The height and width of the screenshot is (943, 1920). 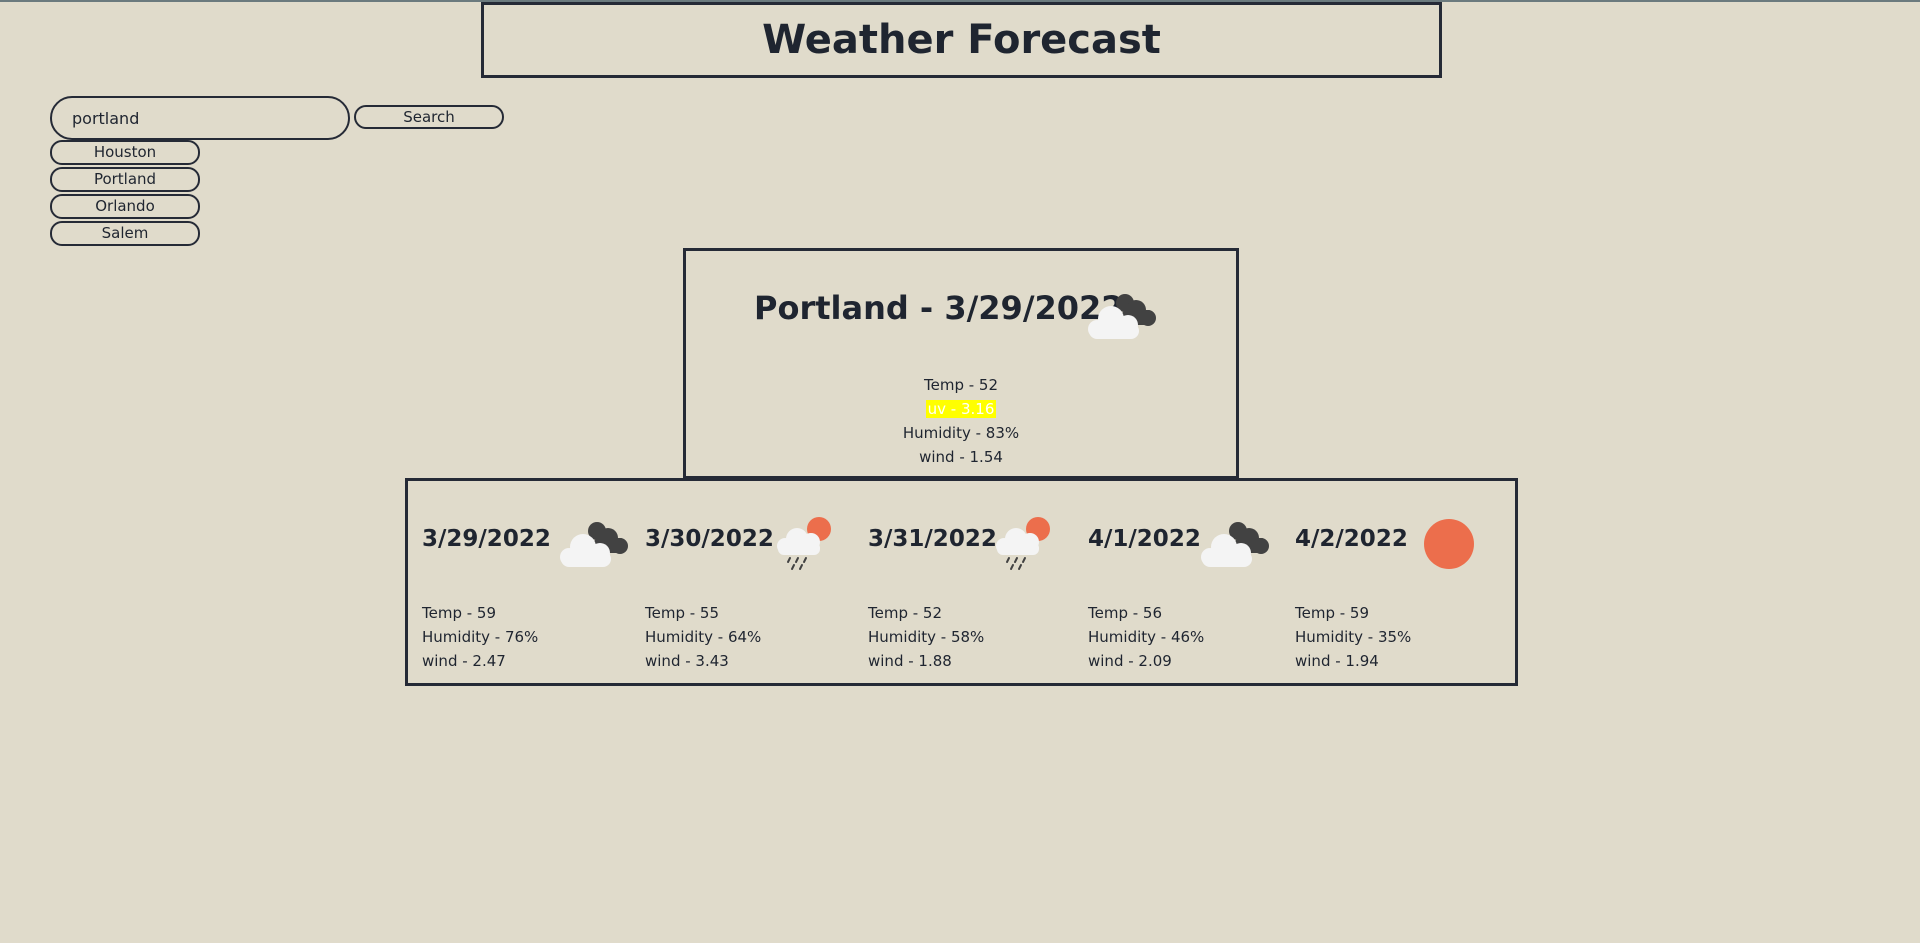 I want to click on forecast-date: 4/1/2022, so click(x=1144, y=539).